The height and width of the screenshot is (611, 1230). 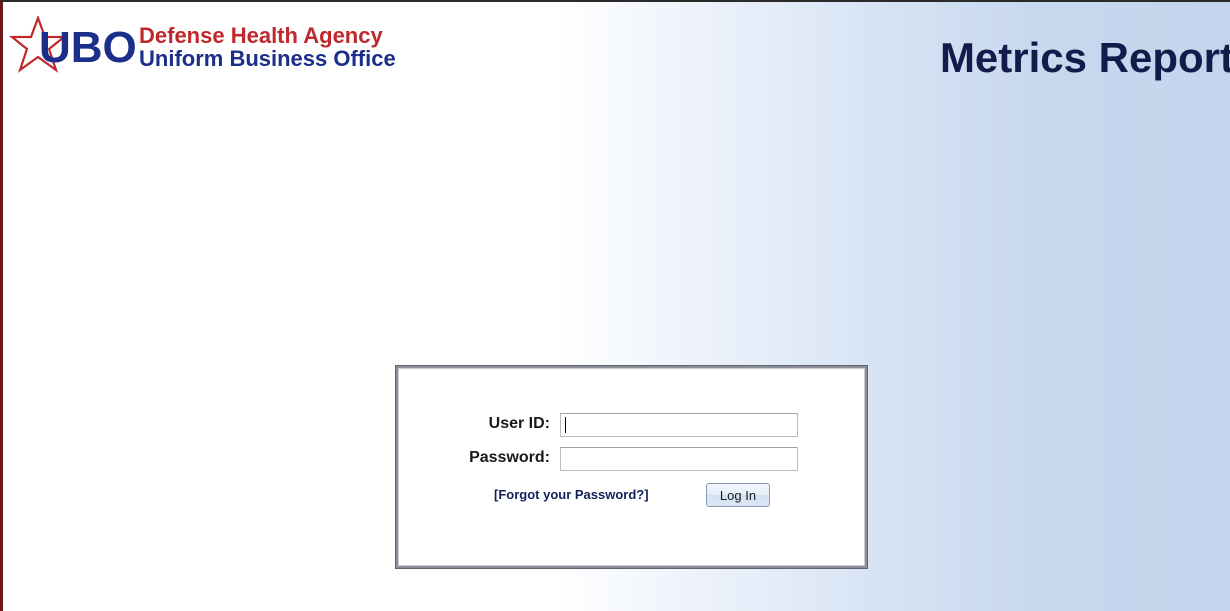 I want to click on password-input, so click(x=679, y=459).